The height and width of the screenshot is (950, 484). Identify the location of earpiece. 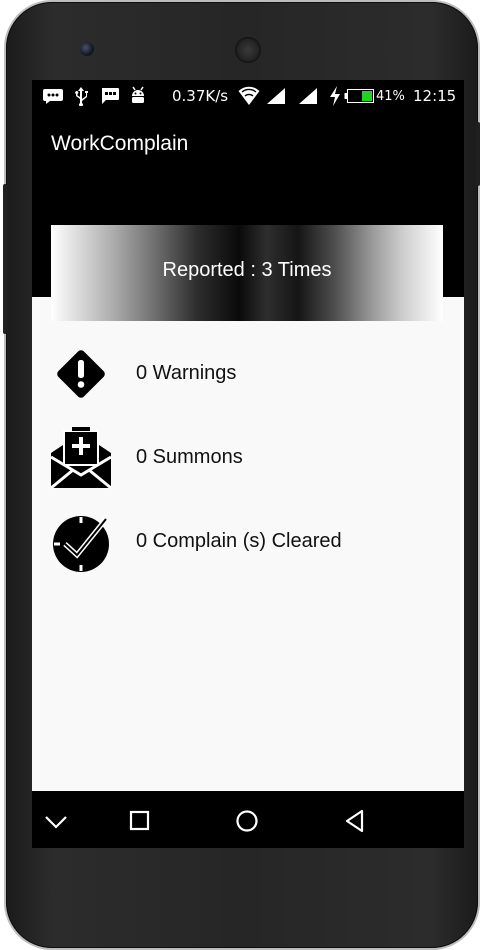
(248, 50).